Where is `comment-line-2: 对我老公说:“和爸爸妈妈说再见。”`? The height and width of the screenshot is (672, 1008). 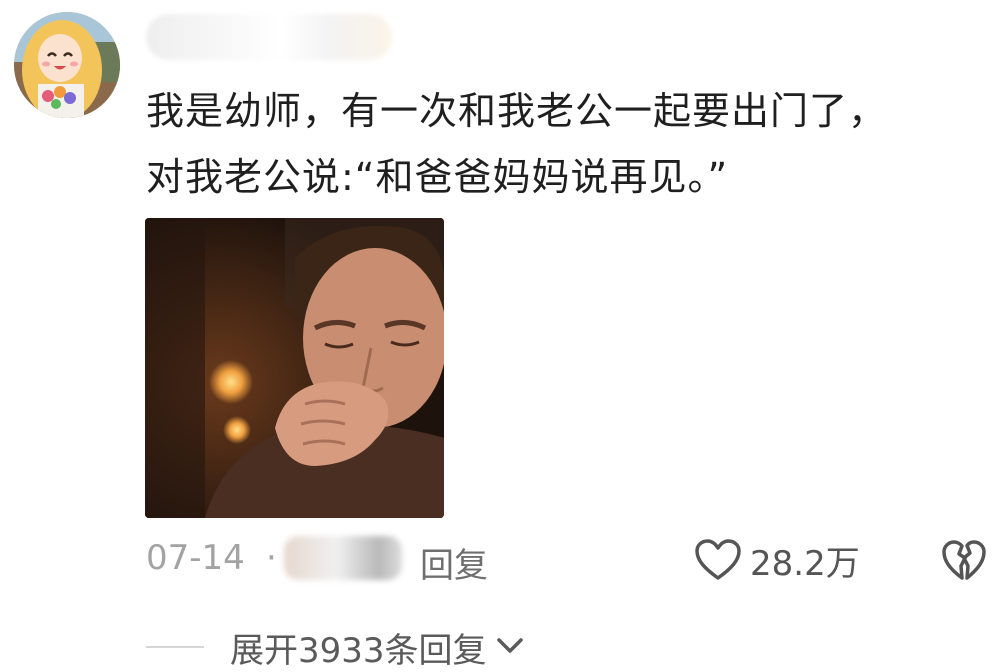
comment-line-2: 对我老公说:“和爸爸妈妈说再见。” is located at coordinates (437, 177).